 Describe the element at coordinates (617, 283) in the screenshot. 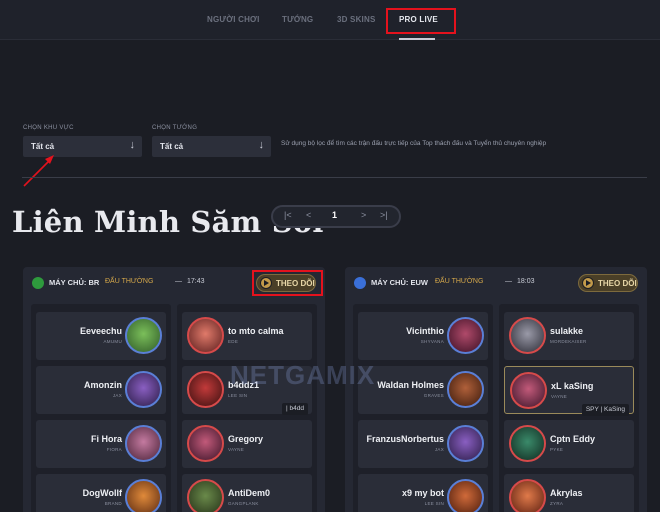

I see `follow-button-label: THEO DÕI` at that location.